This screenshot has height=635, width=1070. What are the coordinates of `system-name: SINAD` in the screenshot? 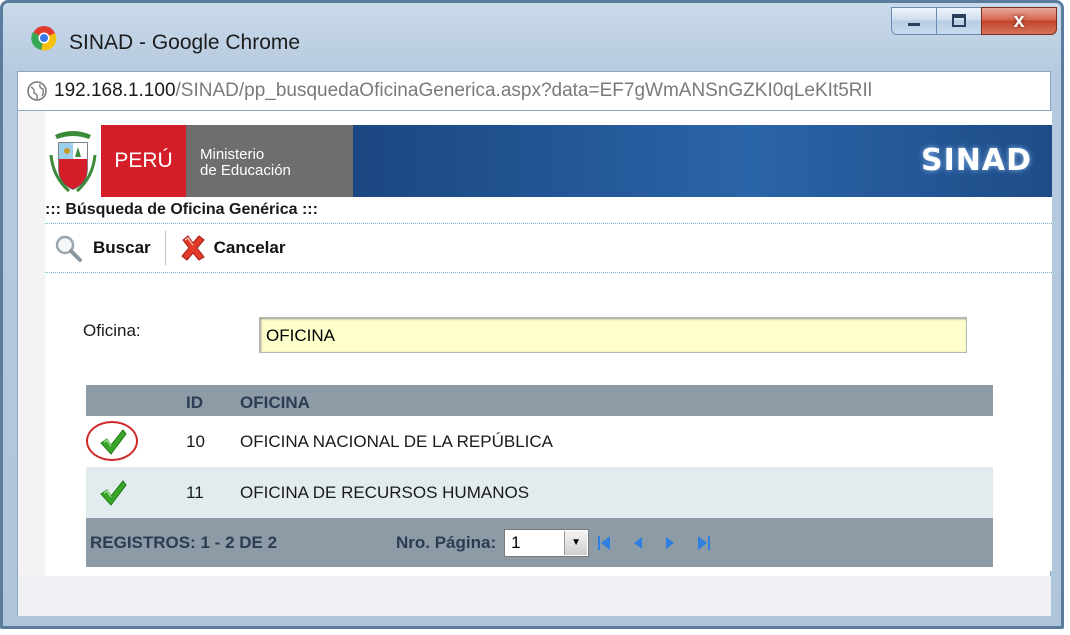 It's located at (976, 160).